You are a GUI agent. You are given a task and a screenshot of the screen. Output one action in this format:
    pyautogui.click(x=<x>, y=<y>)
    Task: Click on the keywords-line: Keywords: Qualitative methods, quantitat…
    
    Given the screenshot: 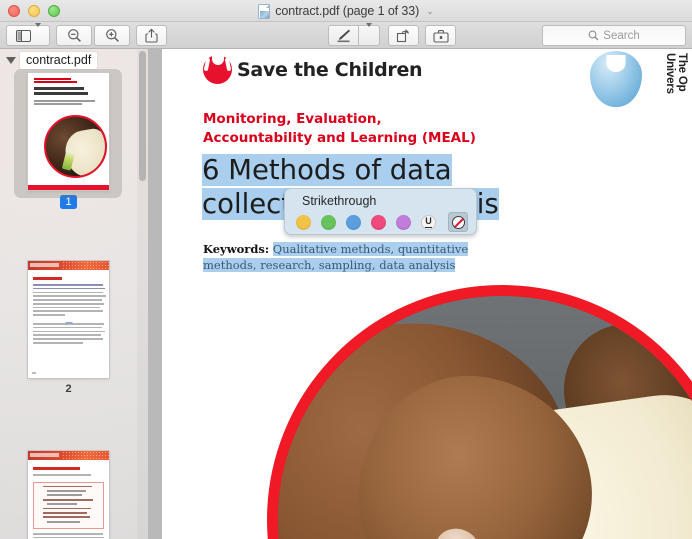 What is the action you would take?
    pyautogui.click(x=348, y=258)
    